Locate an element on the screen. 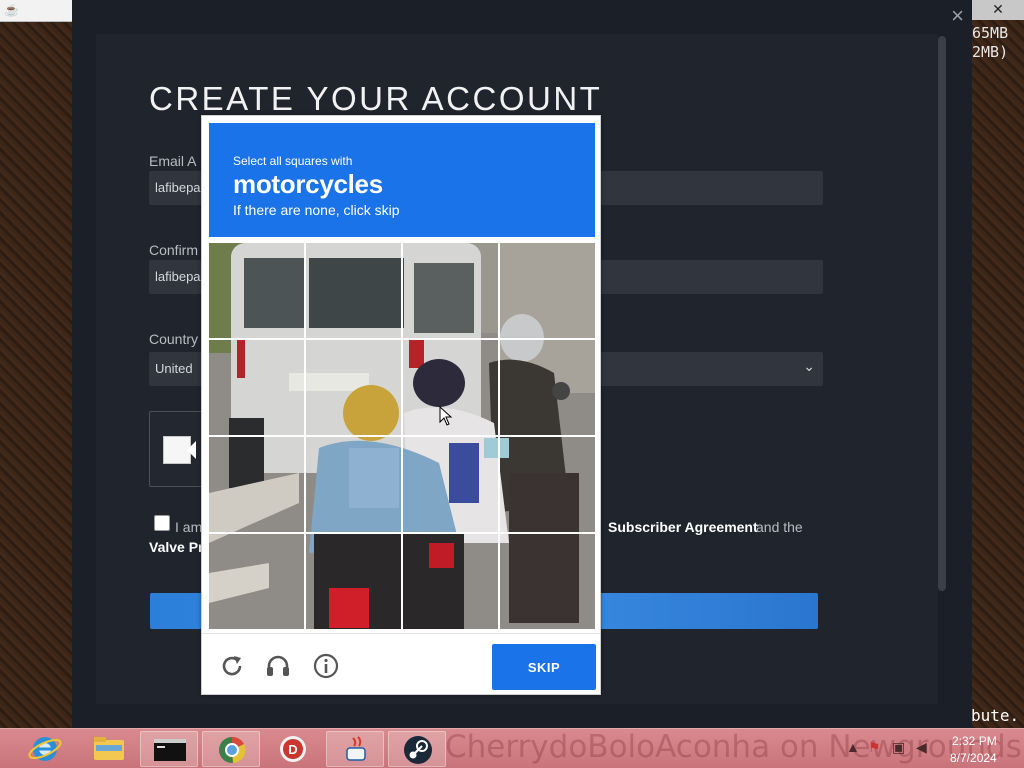  corner-text: bute. is located at coordinates (995, 715).